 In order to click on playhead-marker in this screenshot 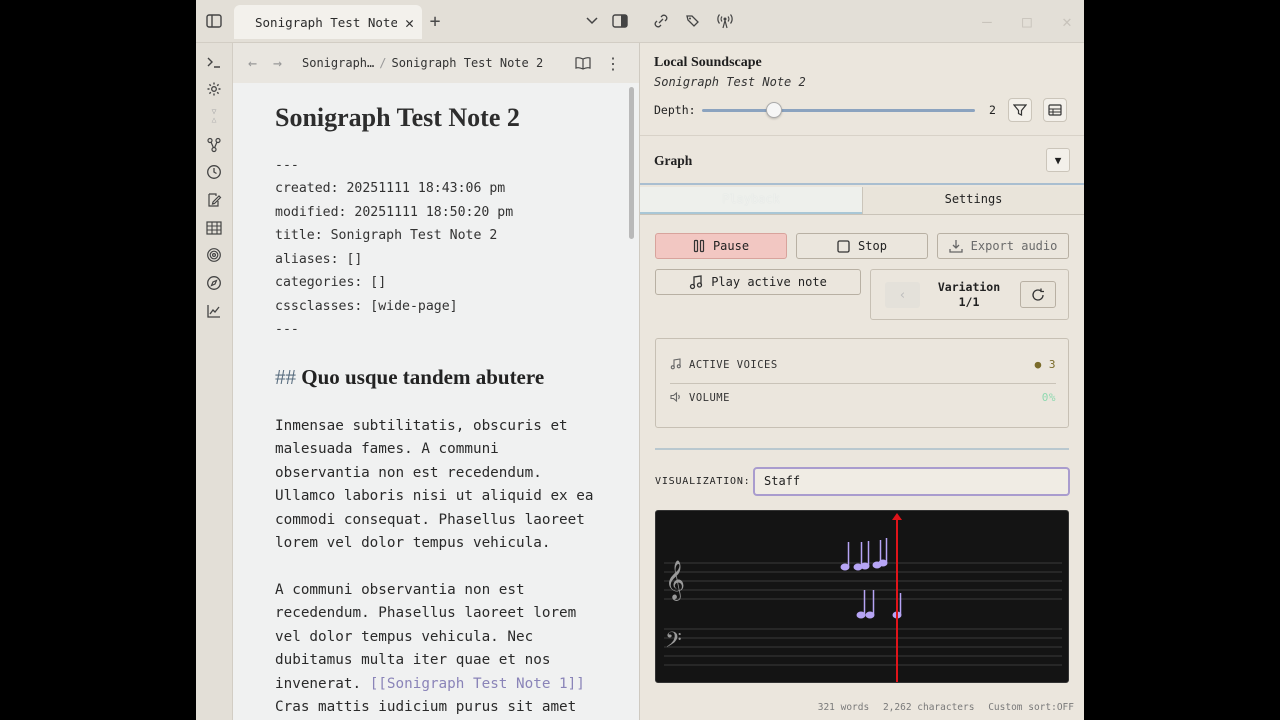, I will do `click(897, 516)`.